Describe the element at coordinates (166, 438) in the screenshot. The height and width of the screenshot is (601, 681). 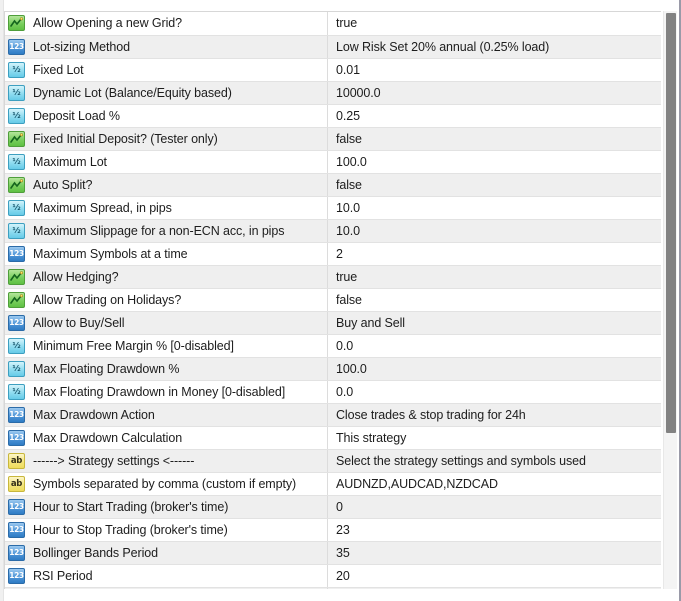
I see `variable-cell-content: 123 Max Drawdown Calculation` at that location.